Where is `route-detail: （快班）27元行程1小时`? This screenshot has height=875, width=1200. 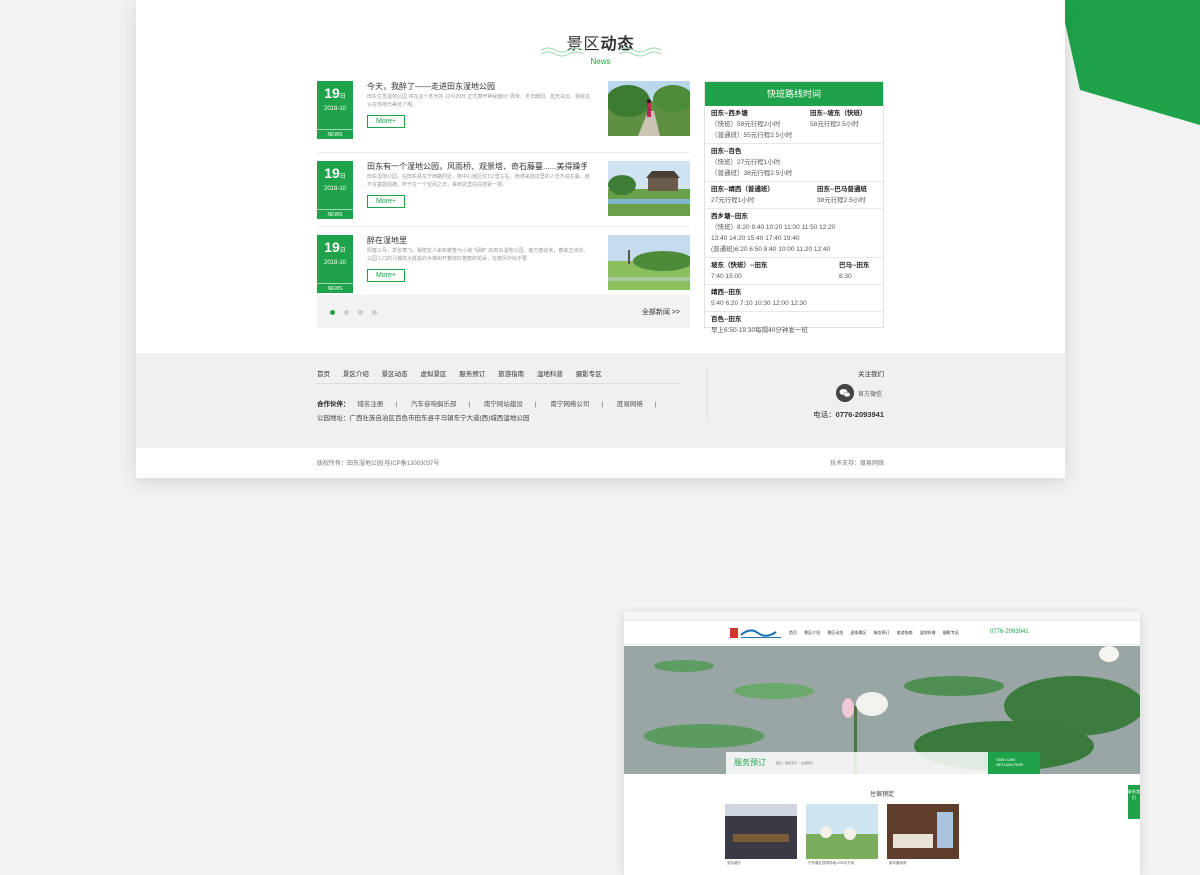
route-detail: （快班）27元行程1小时 is located at coordinates (746, 162).